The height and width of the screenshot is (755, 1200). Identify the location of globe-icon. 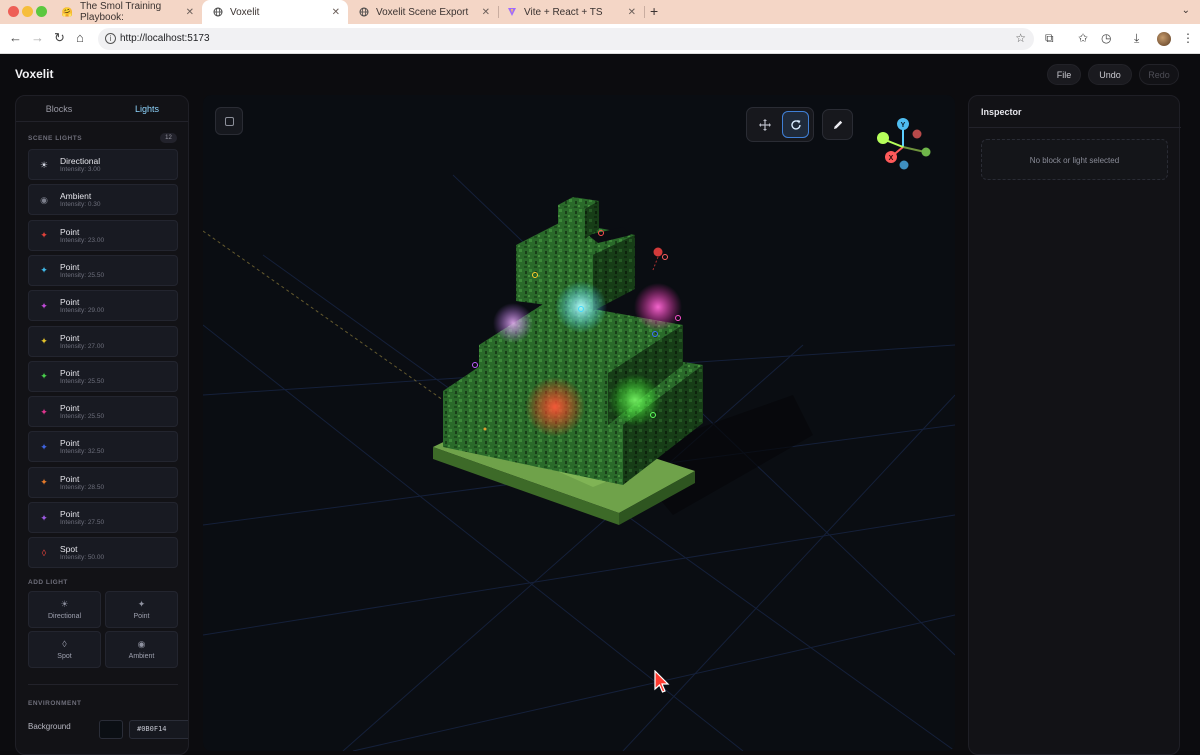
(363, 12).